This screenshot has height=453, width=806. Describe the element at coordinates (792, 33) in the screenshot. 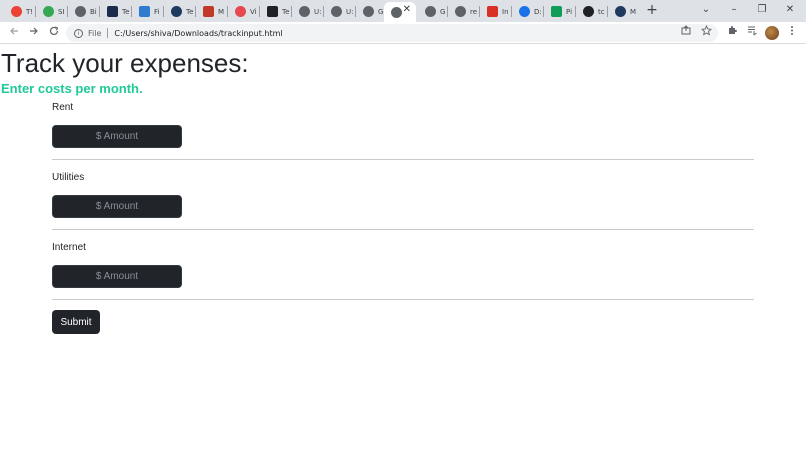

I see `more-menu-icon` at that location.